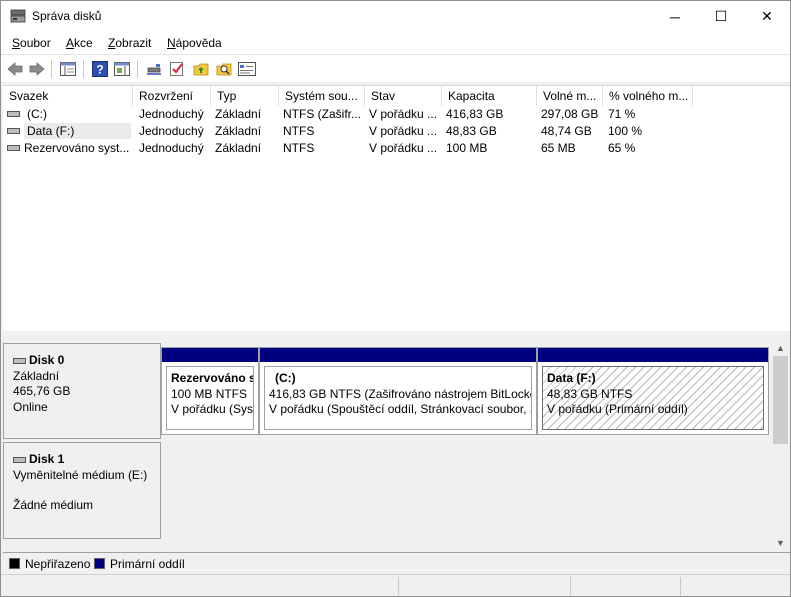  I want to click on menu-zobrazit: Zobrazit, so click(129, 43).